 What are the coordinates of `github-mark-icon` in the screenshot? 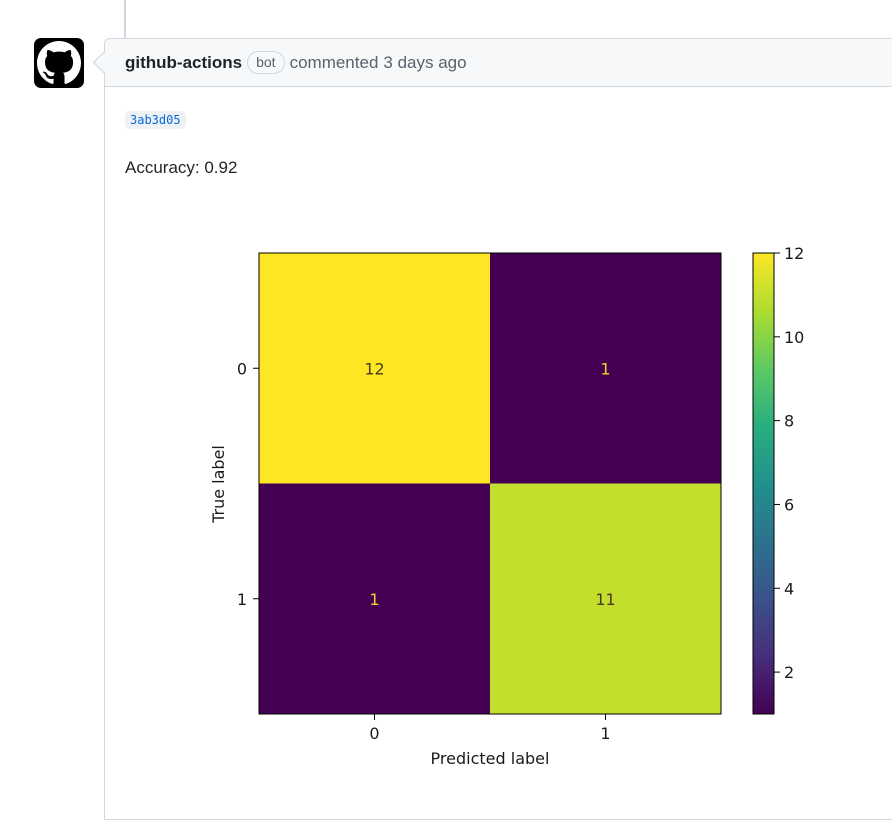 It's located at (59, 62).